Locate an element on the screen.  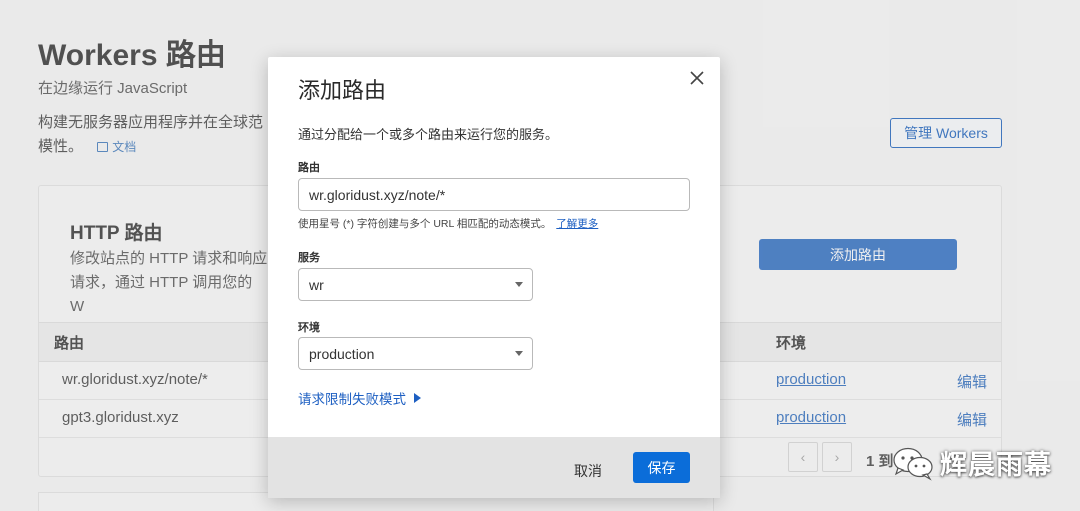
route-input is located at coordinates (494, 194).